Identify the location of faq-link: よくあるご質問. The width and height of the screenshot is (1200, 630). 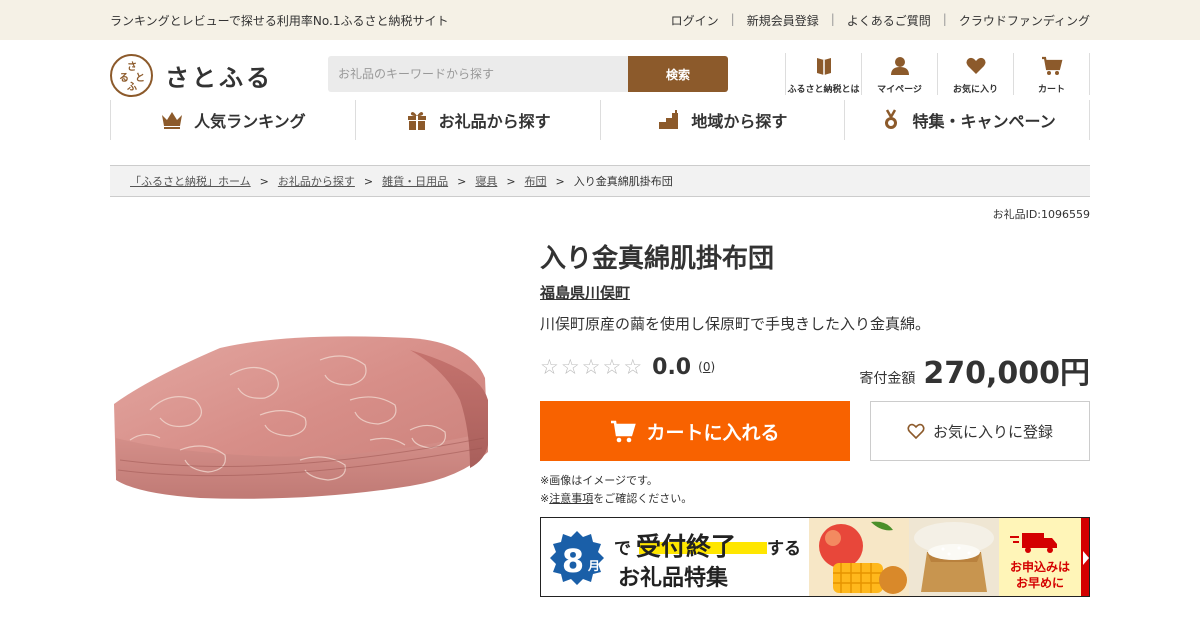
(889, 20).